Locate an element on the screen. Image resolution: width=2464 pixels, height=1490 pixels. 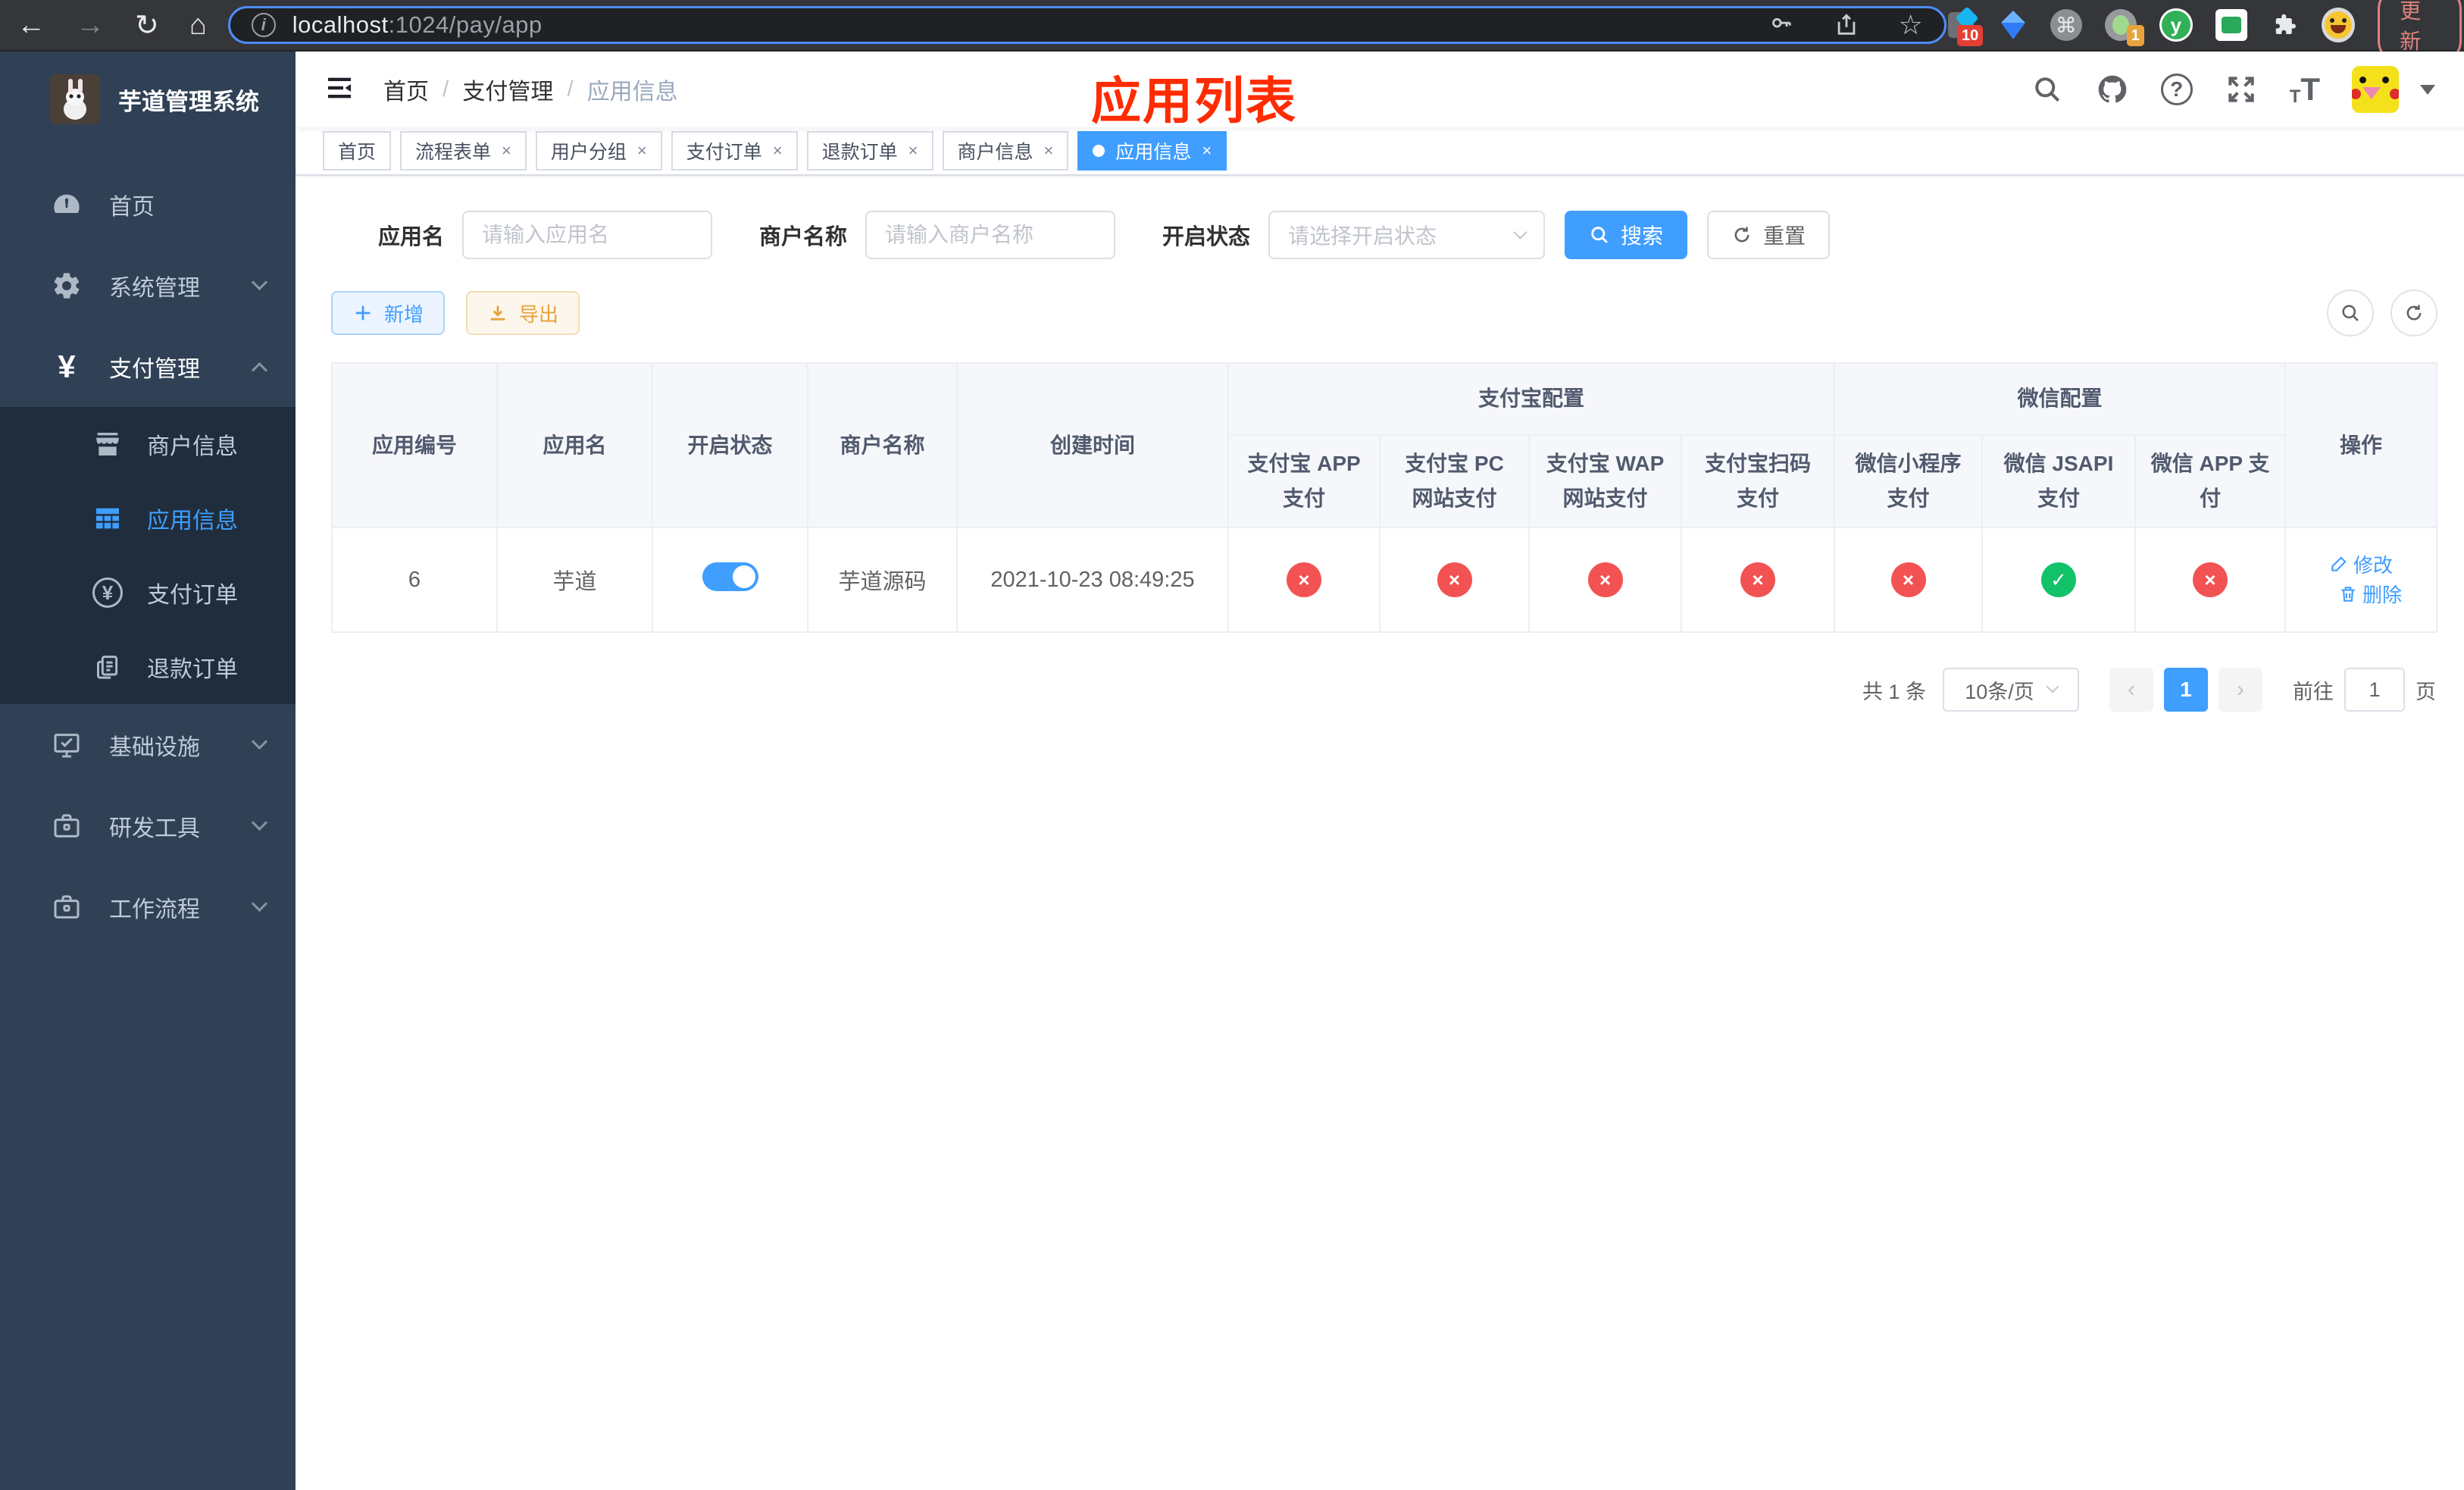
alipay-wap-disabled-icon: × is located at coordinates (1605, 580).